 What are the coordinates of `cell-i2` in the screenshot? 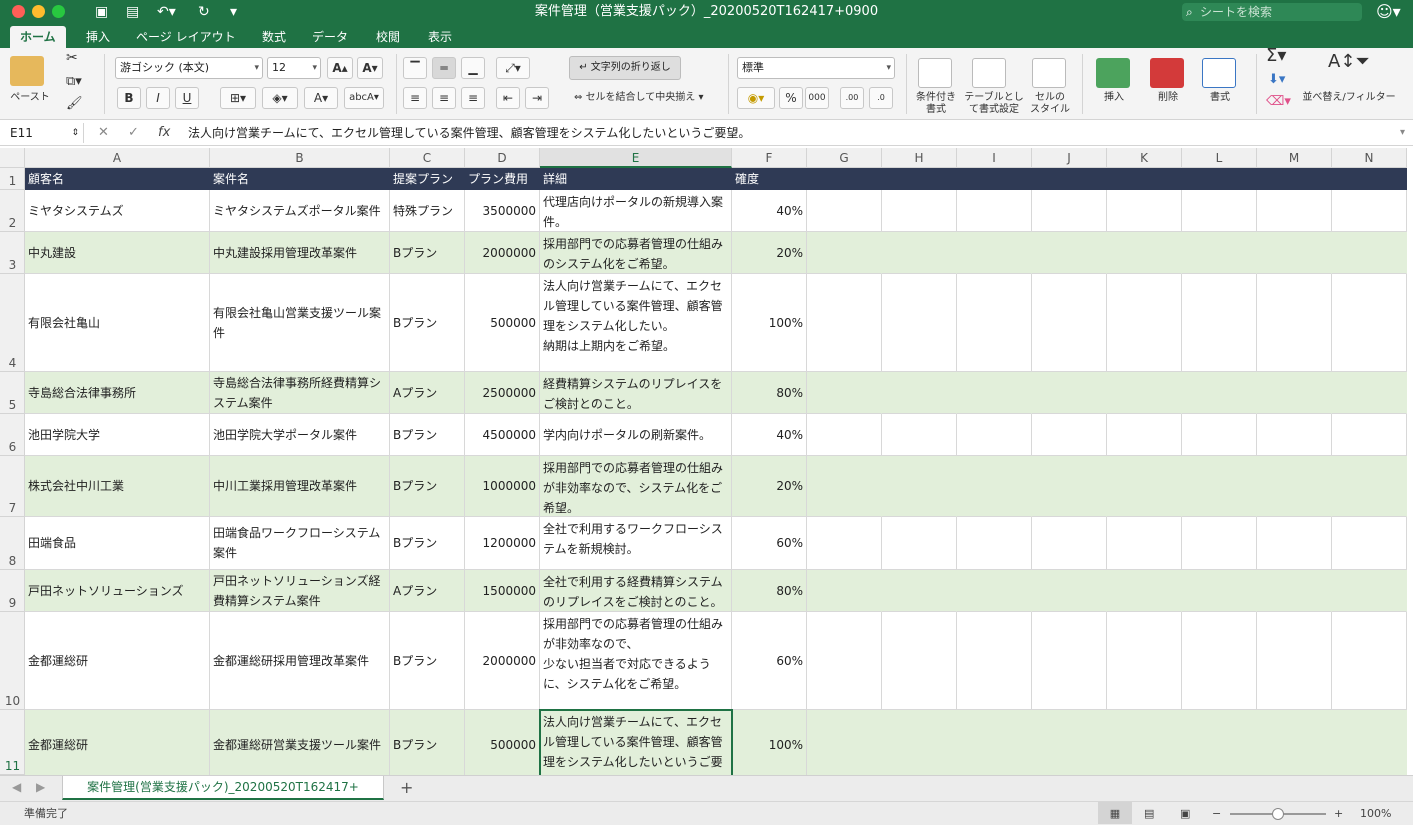 It's located at (994, 211).